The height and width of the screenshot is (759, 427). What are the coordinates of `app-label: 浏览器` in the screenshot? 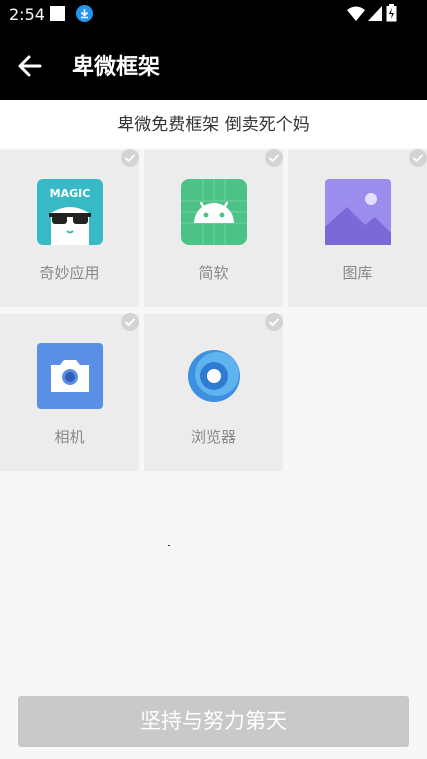 It's located at (213, 437).